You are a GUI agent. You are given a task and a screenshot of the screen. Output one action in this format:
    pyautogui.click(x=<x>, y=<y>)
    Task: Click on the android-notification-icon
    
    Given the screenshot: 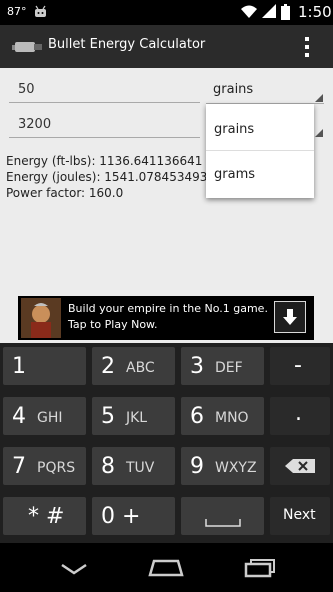 What is the action you would take?
    pyautogui.click(x=40, y=11)
    